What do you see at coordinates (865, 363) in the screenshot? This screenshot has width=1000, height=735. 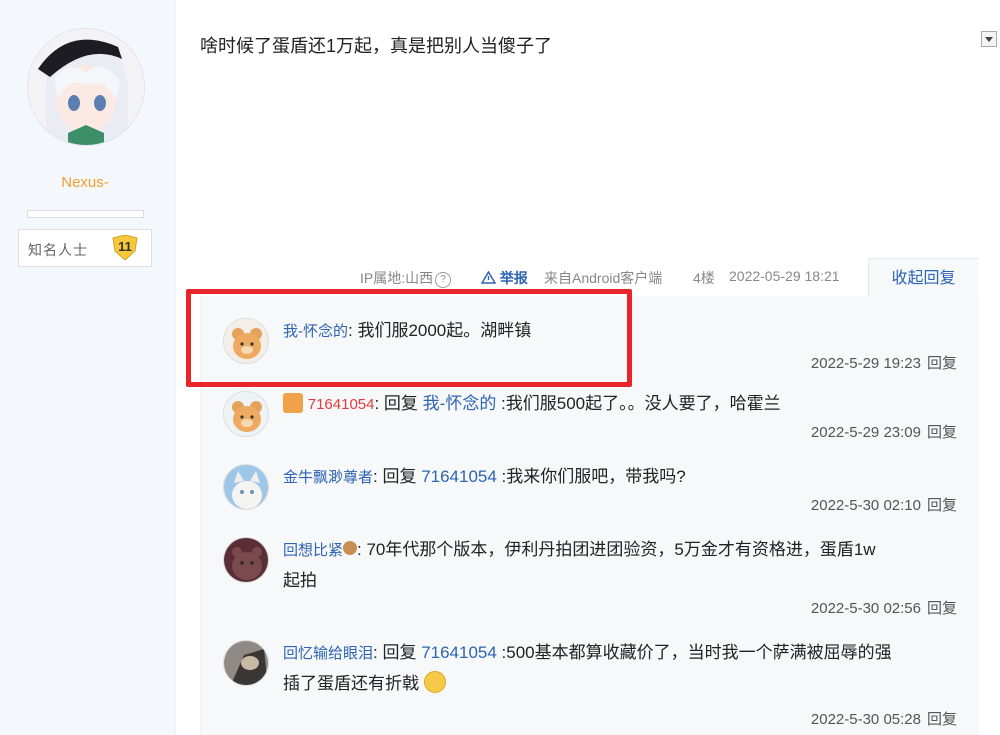 I see `reply-time: 2022-5-29 19:23` at bounding box center [865, 363].